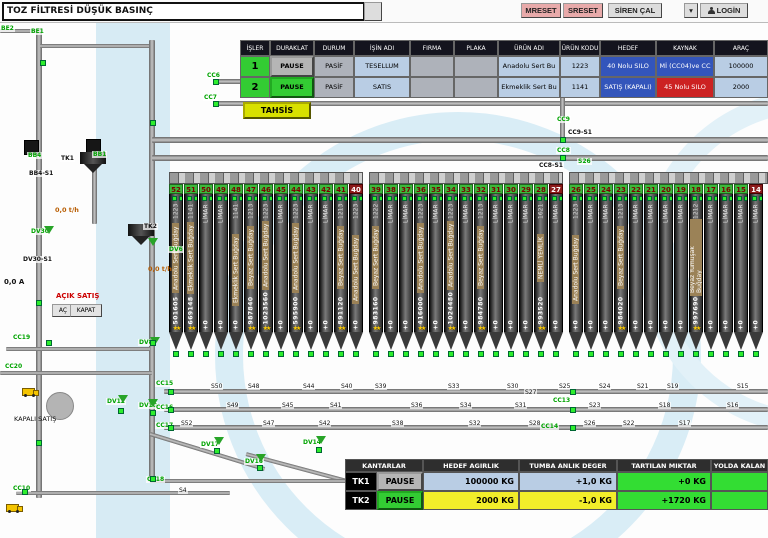  Describe the element at coordinates (635, 10) in the screenshot. I see `siren-button: SİREN ÇAL` at that location.